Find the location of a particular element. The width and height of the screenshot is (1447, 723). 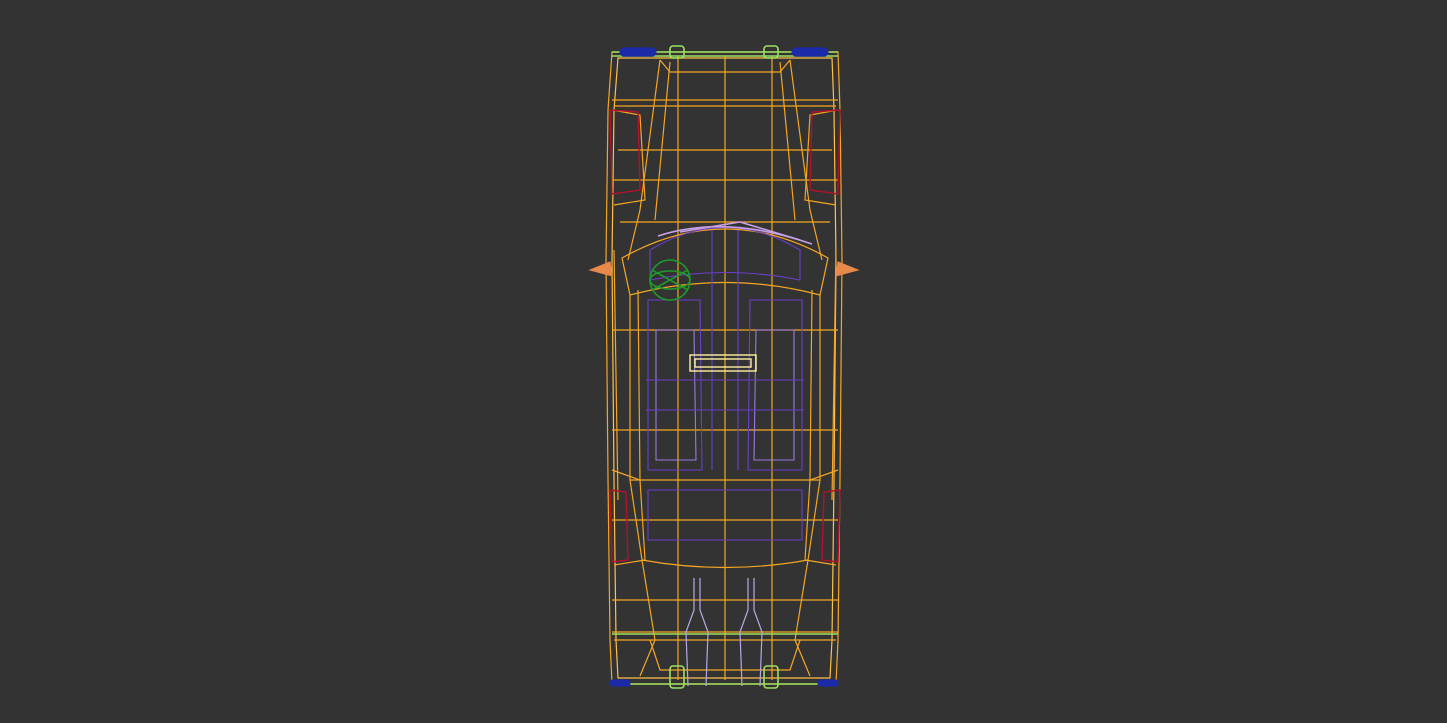

badge-outer is located at coordinates (723, 363).